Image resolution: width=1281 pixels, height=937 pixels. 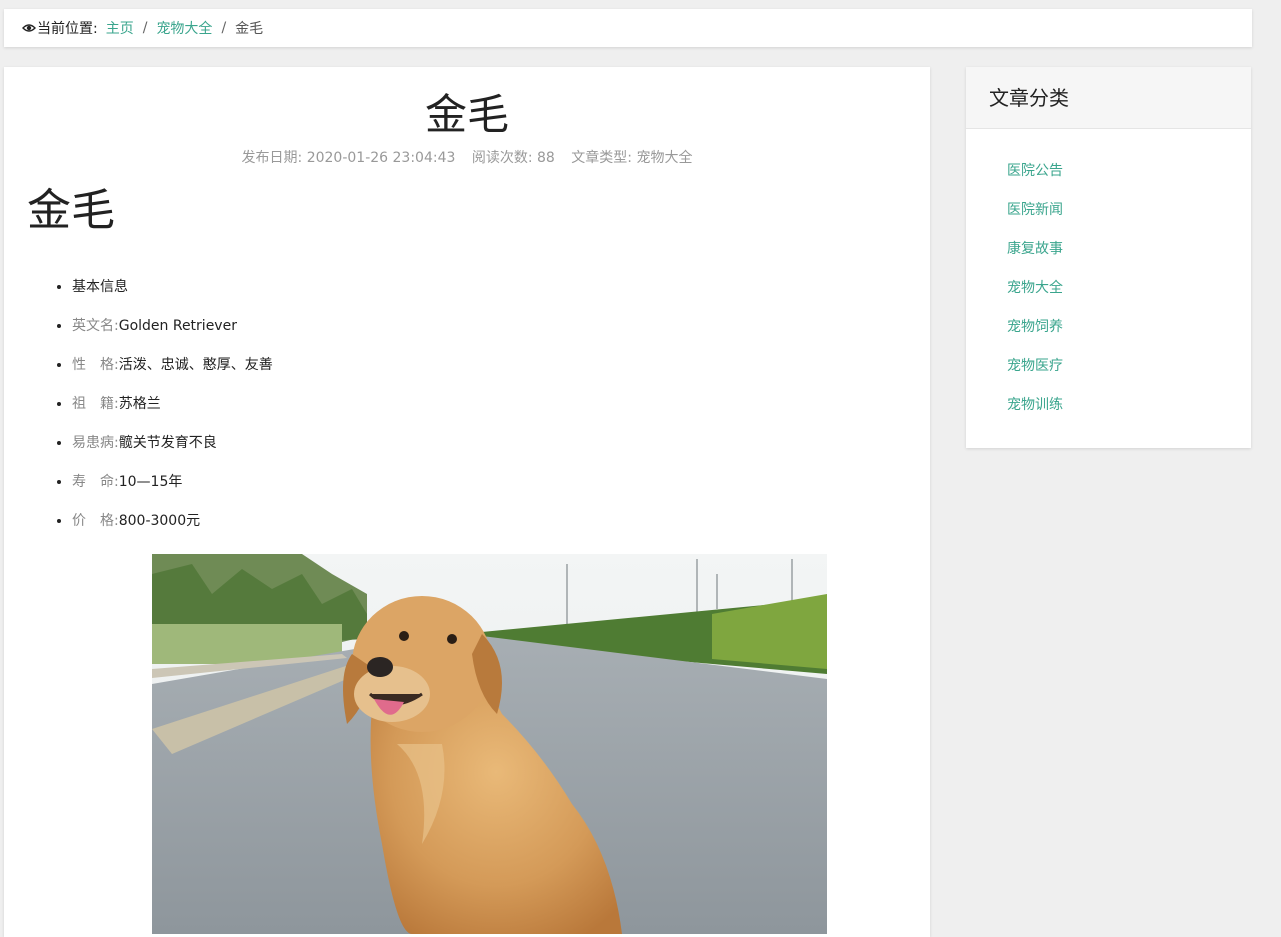 What do you see at coordinates (1129, 367) in the screenshot?
I see `list-item: 宠物医疗` at bounding box center [1129, 367].